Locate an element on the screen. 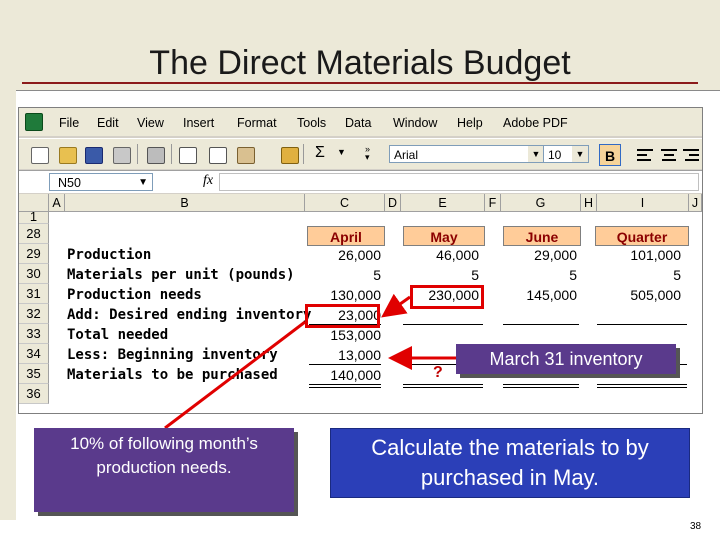 This screenshot has width=720, height=540. column-header-j: J is located at coordinates (695, 203).